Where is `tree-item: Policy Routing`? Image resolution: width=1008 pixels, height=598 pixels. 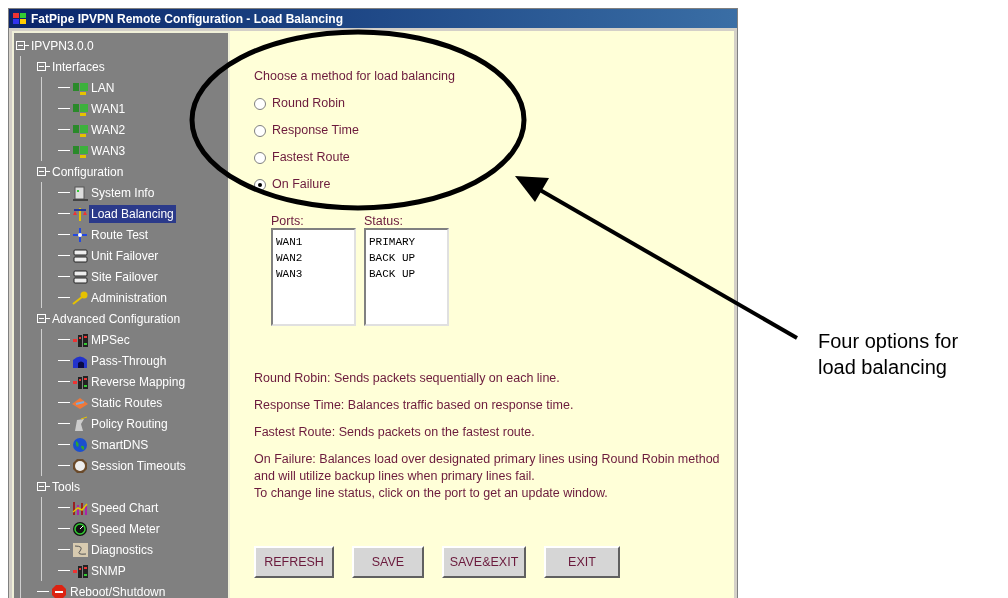
tree-item: Policy Routing is located at coordinates (129, 423).